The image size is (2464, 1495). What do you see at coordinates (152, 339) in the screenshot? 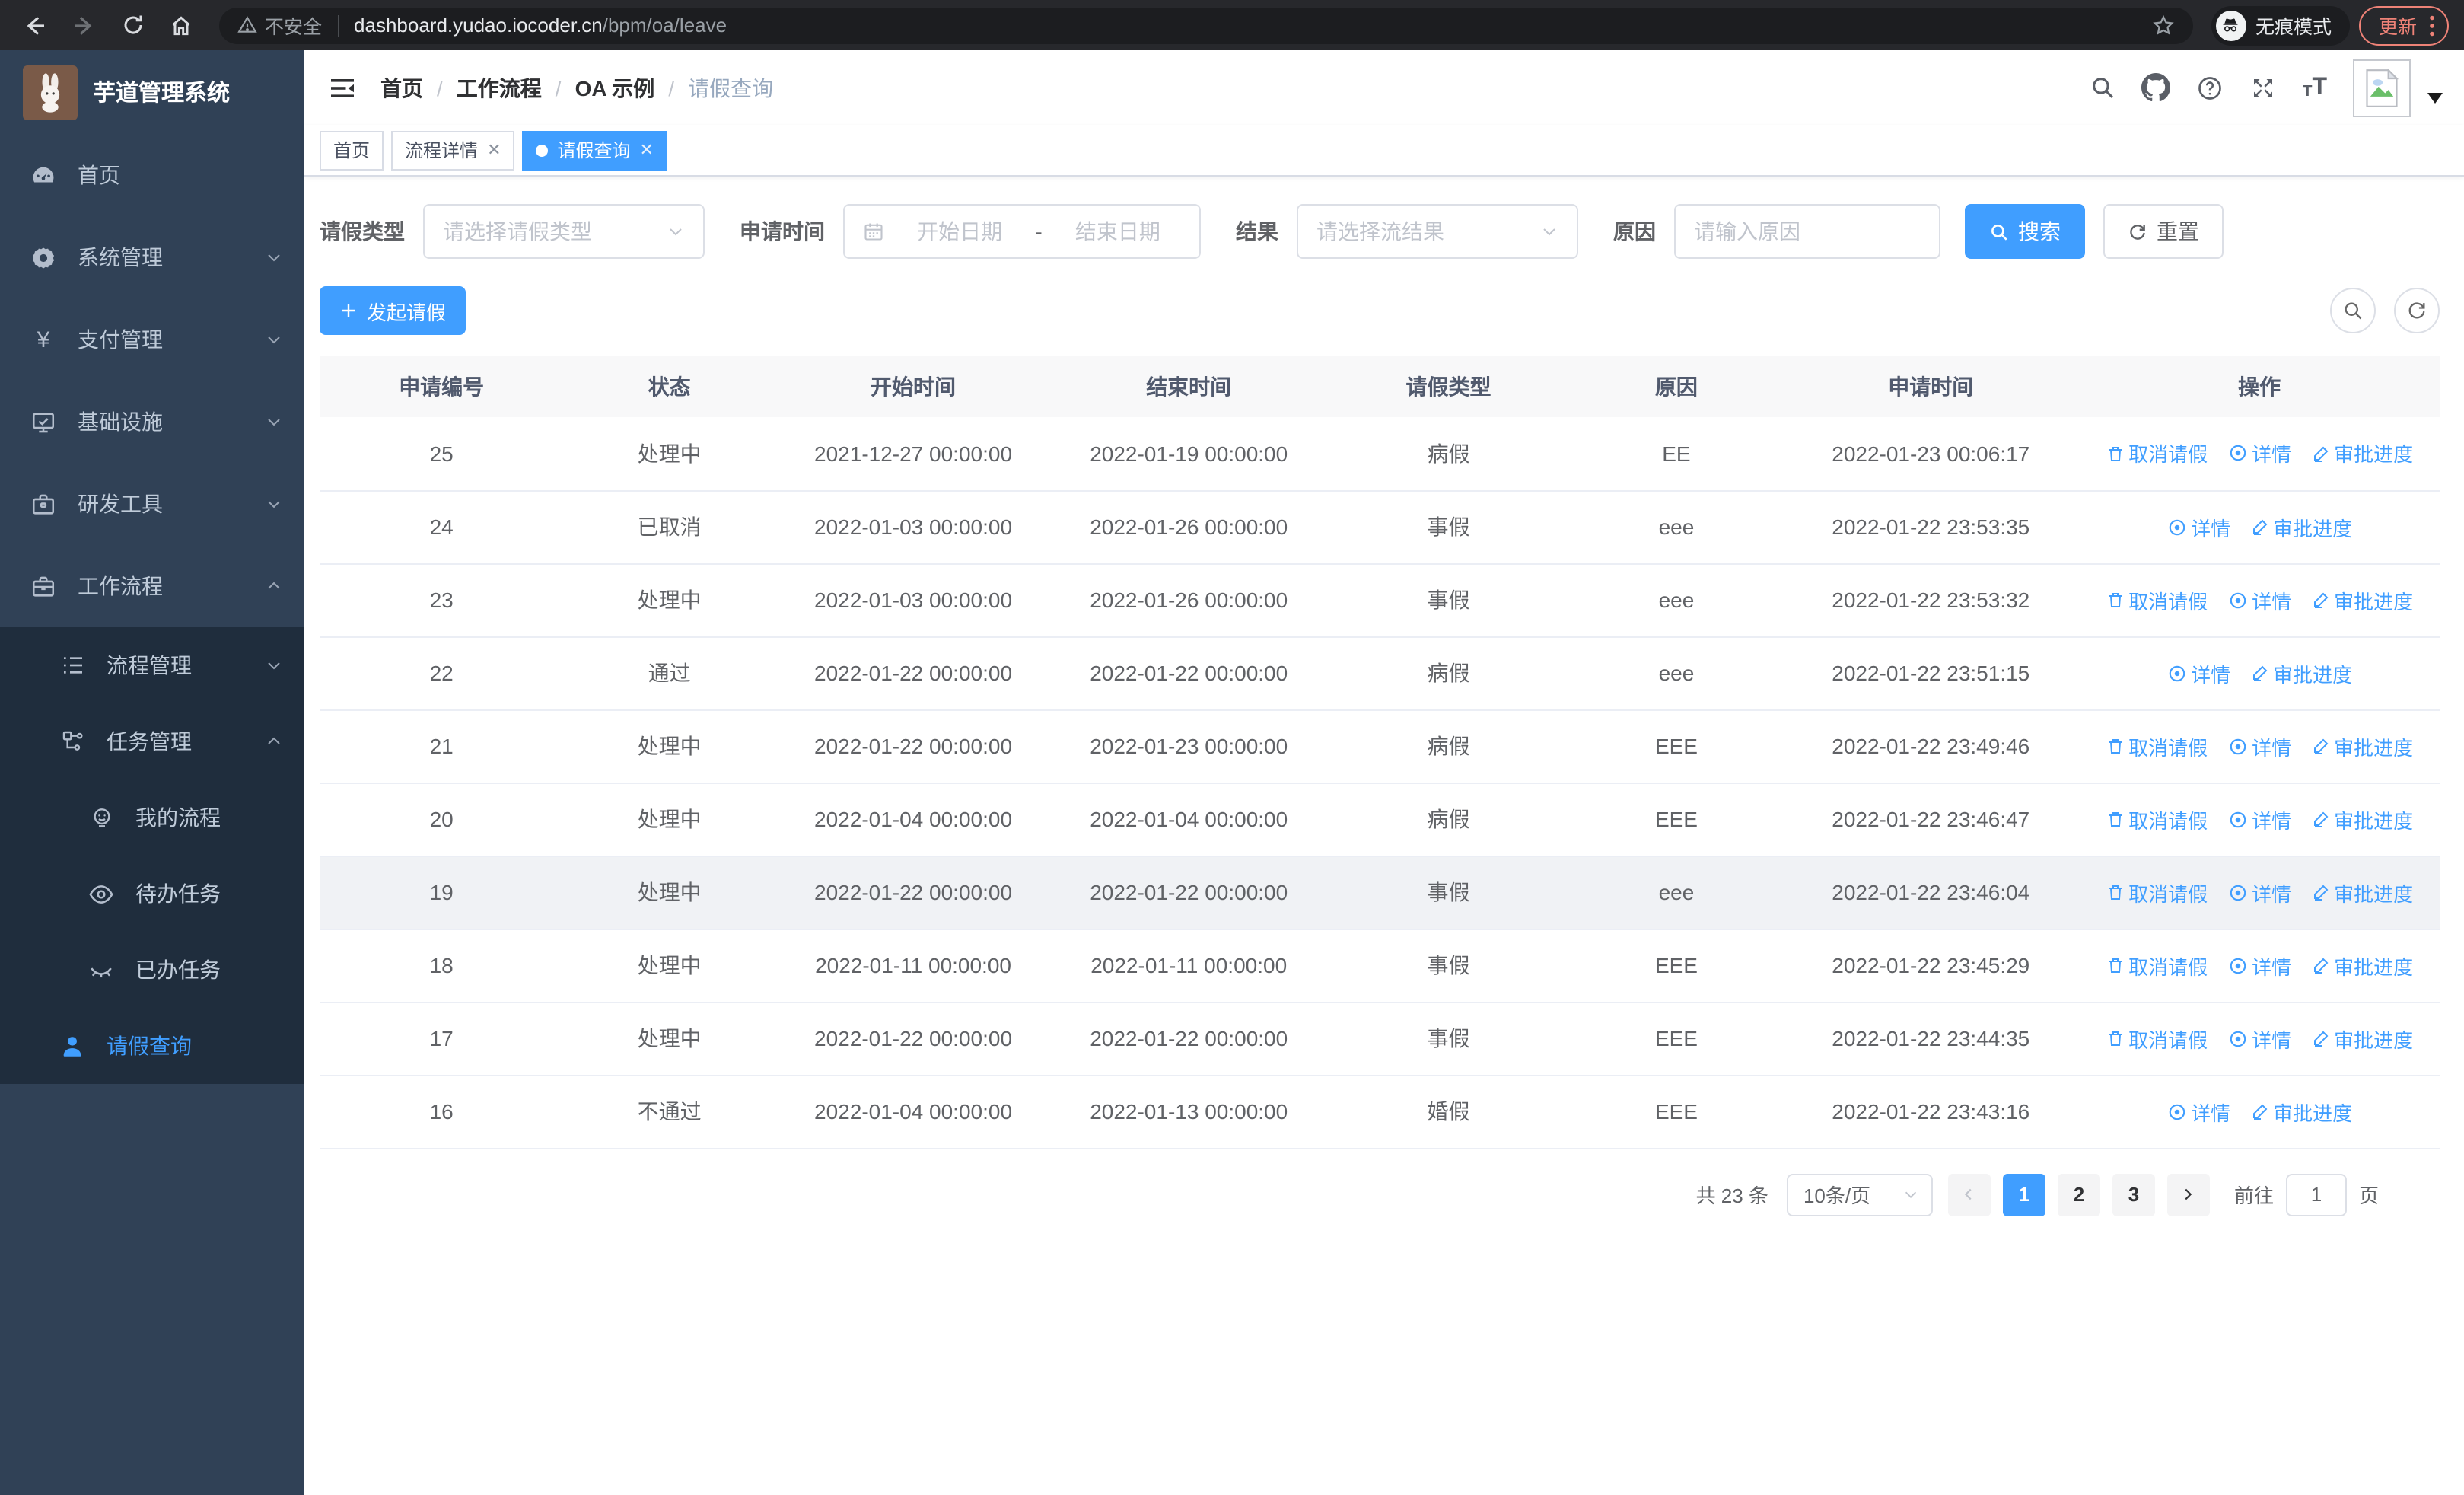
I see `sidebar-item-pay: ¥ 支付管理` at bounding box center [152, 339].